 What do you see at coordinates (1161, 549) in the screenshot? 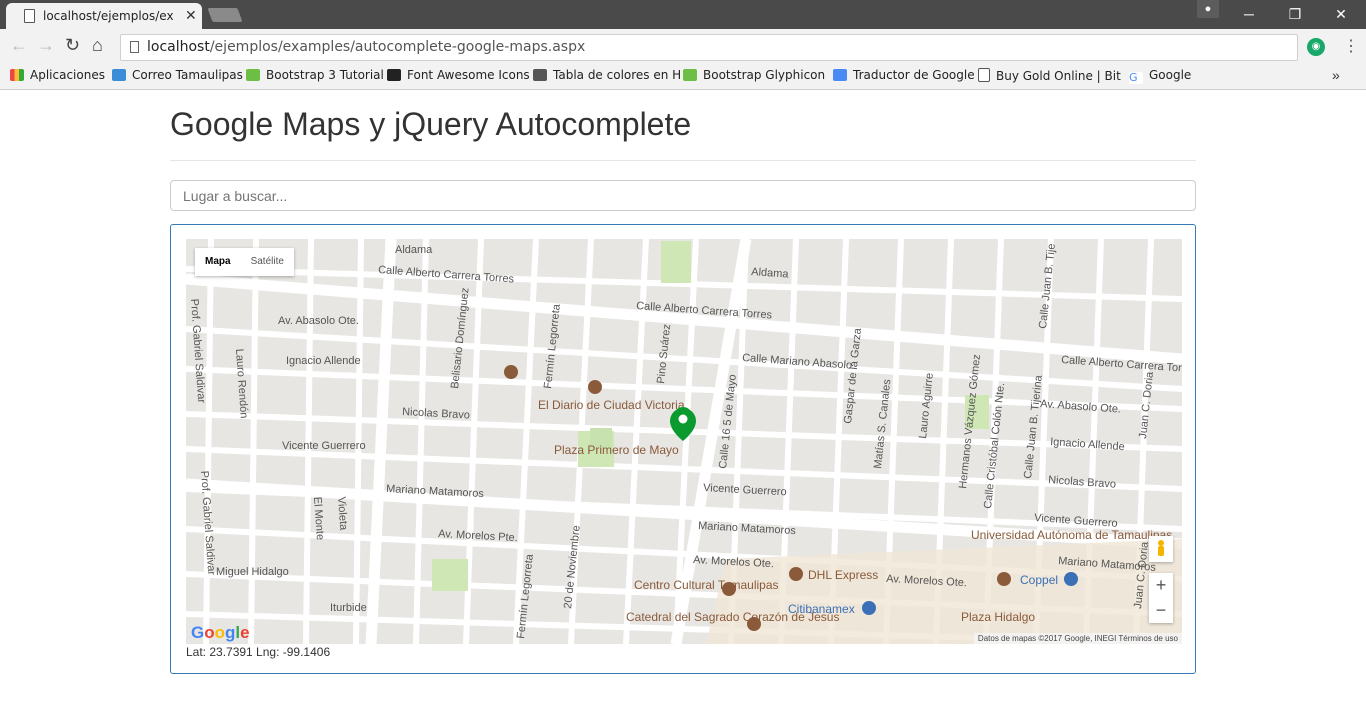
I see `pegman-icon` at bounding box center [1161, 549].